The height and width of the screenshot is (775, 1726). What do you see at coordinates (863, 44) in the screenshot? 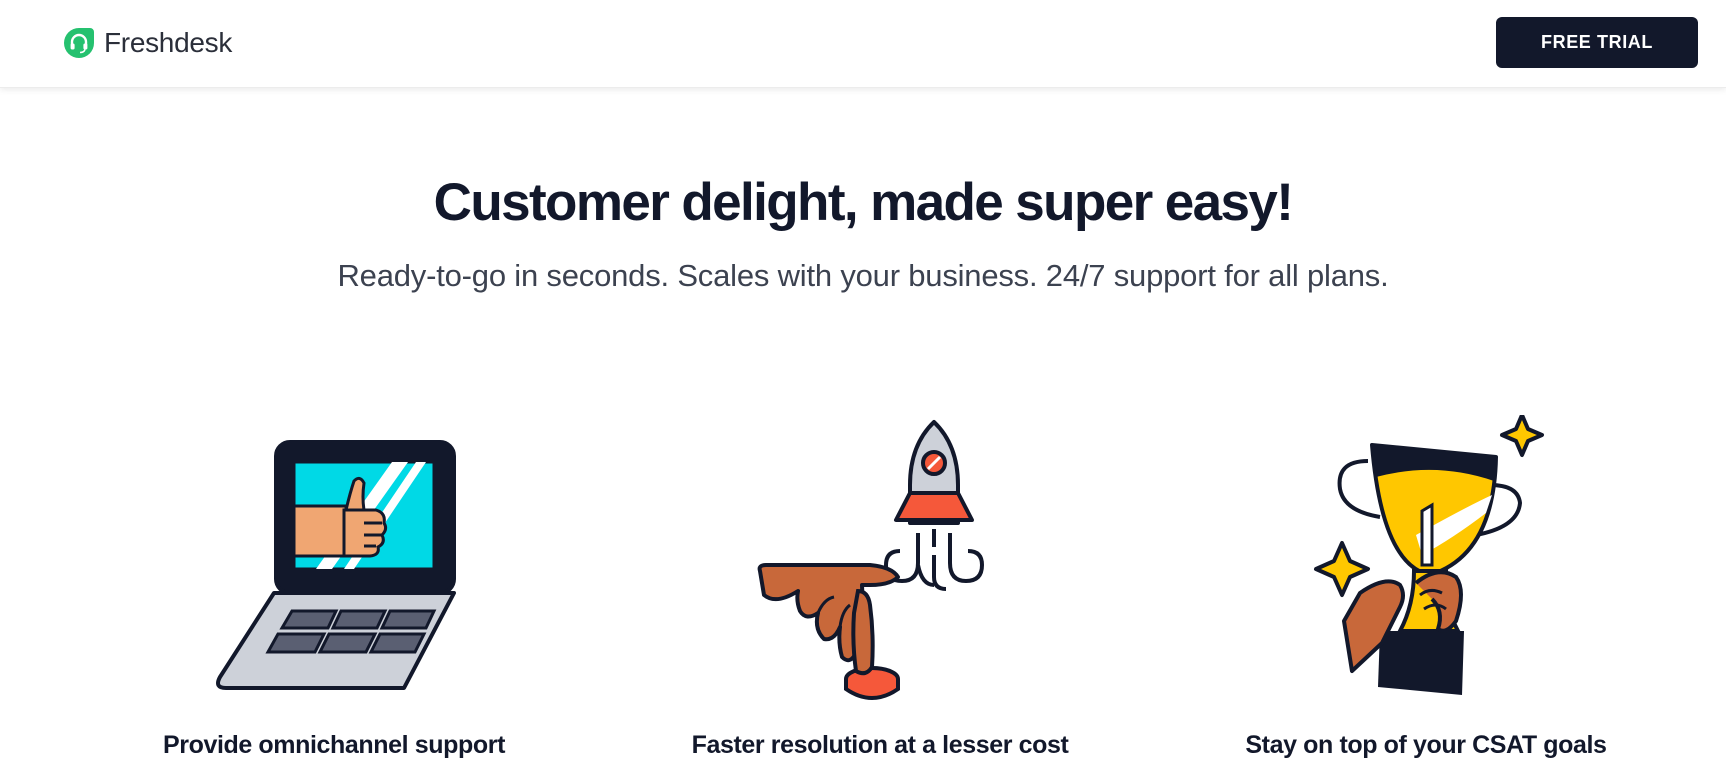
I see `site-header: Freshdesk FREE TRIAL` at bounding box center [863, 44].